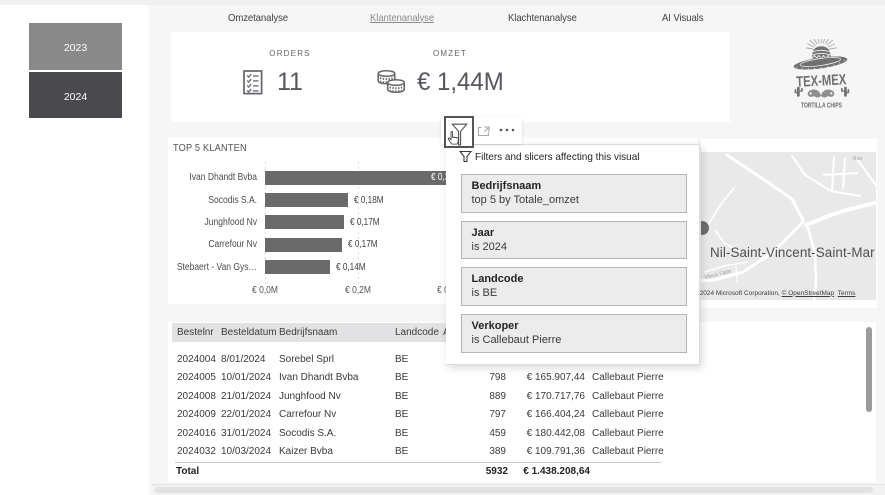 This screenshot has width=885, height=495. What do you see at coordinates (792, 252) in the screenshot?
I see `svg-text: Nil-Saint-Vincent-Saint-Mar` at bounding box center [792, 252].